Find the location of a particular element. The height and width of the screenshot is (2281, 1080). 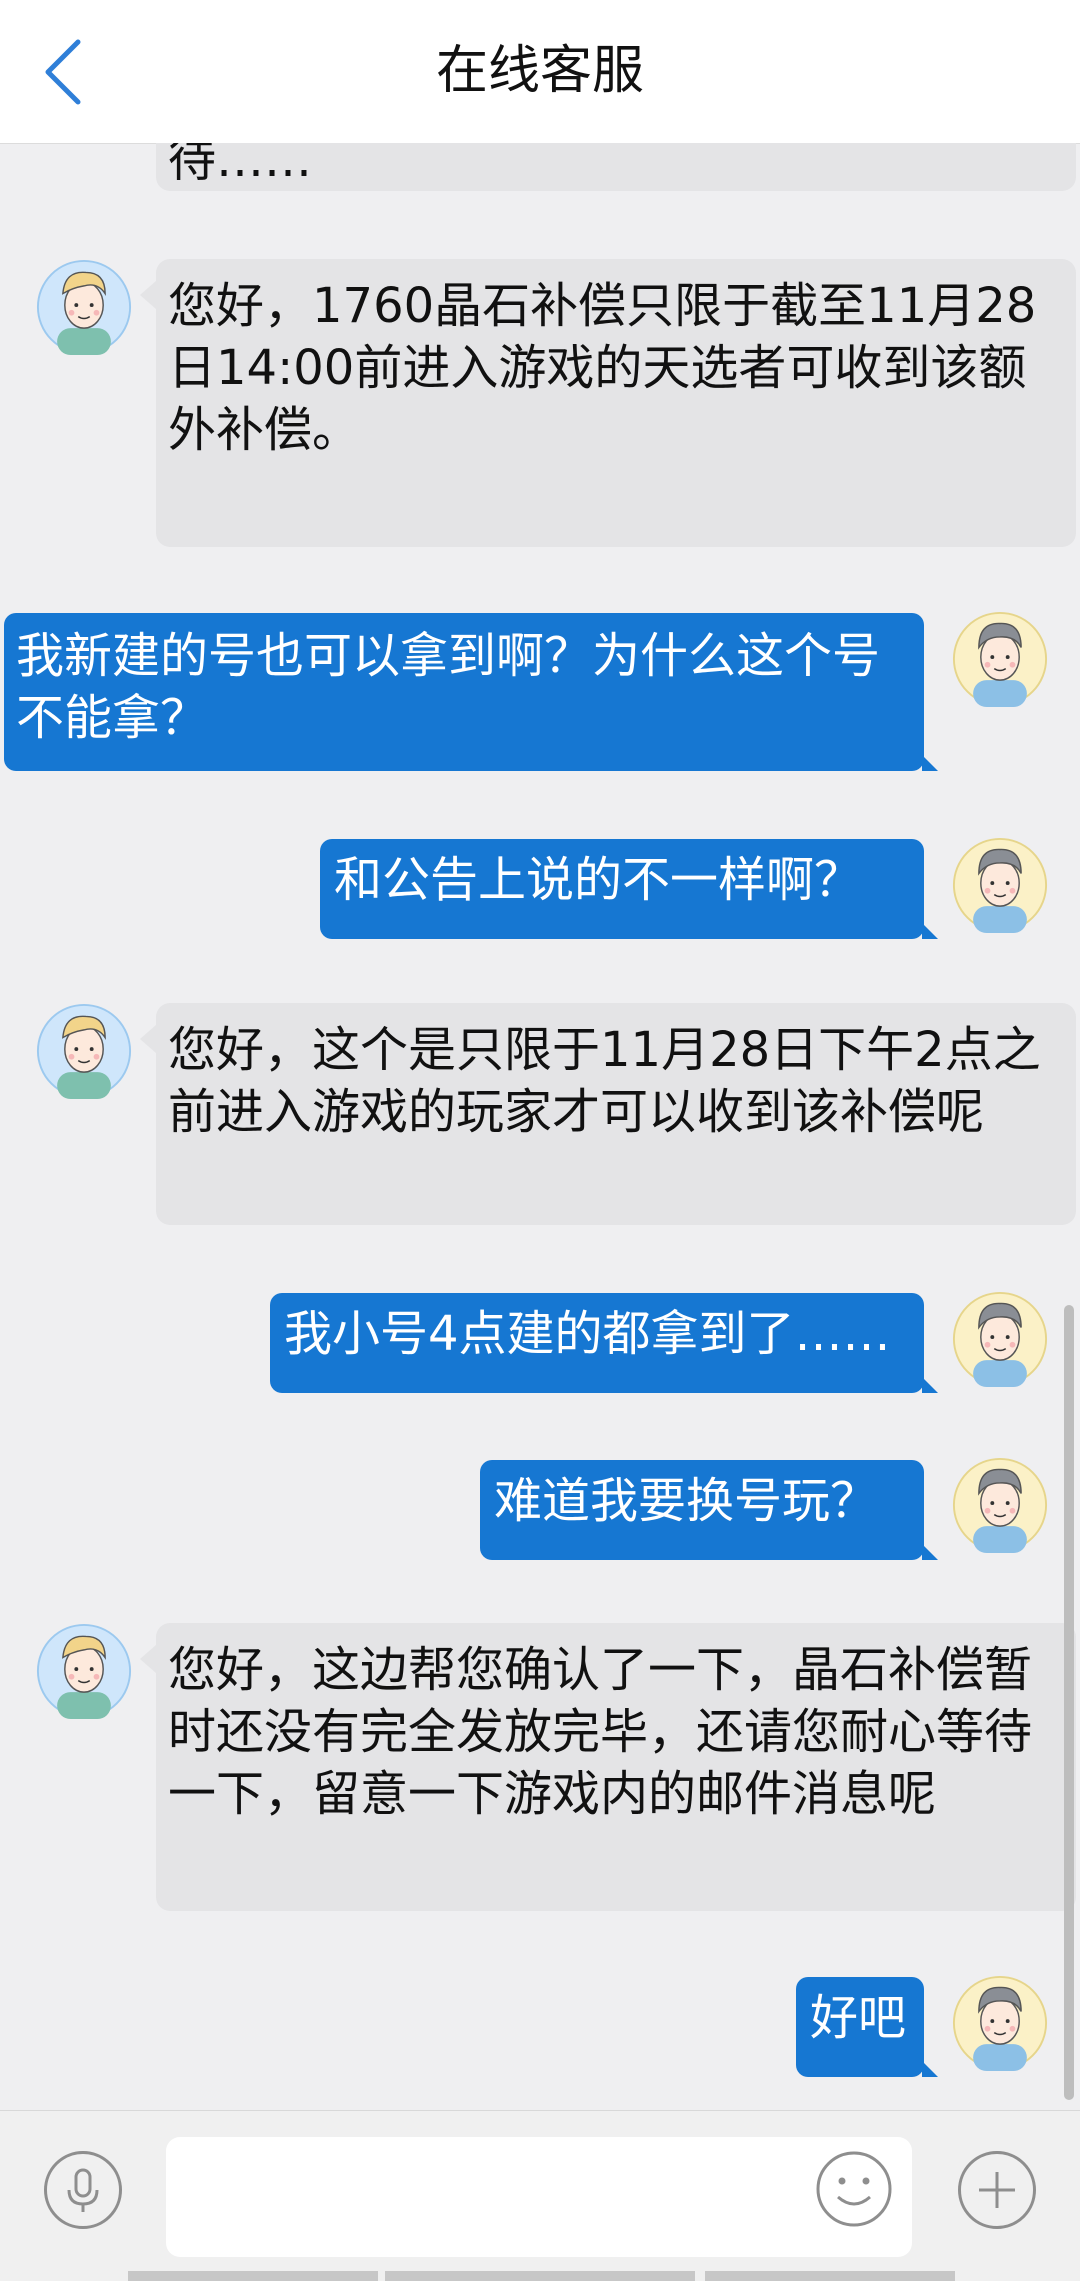

user-message-bubble: 难道我要换号玩？ is located at coordinates (709, 1510).